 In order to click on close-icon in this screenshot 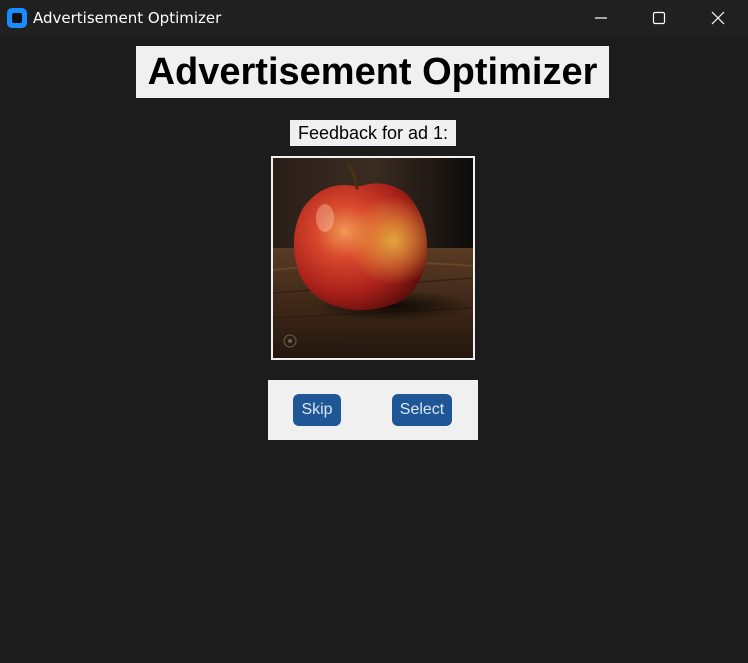, I will do `click(718, 18)`.